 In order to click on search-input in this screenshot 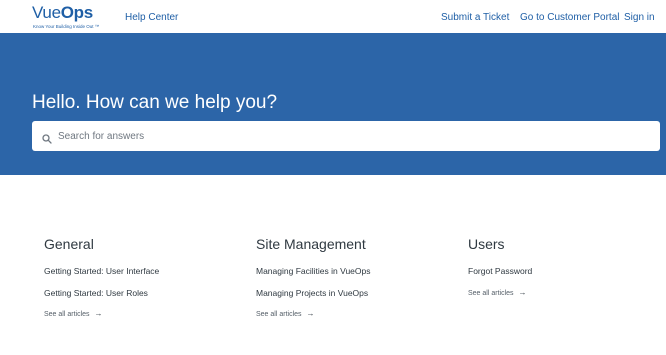, I will do `click(356, 136)`.